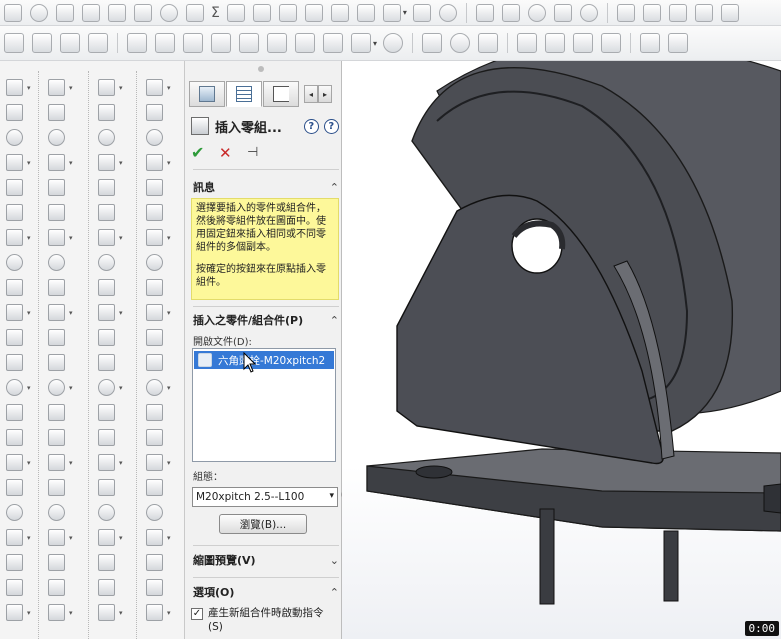 Image resolution: width=781 pixels, height=639 pixels. I want to click on edge-flange-icon, so click(193, 43).